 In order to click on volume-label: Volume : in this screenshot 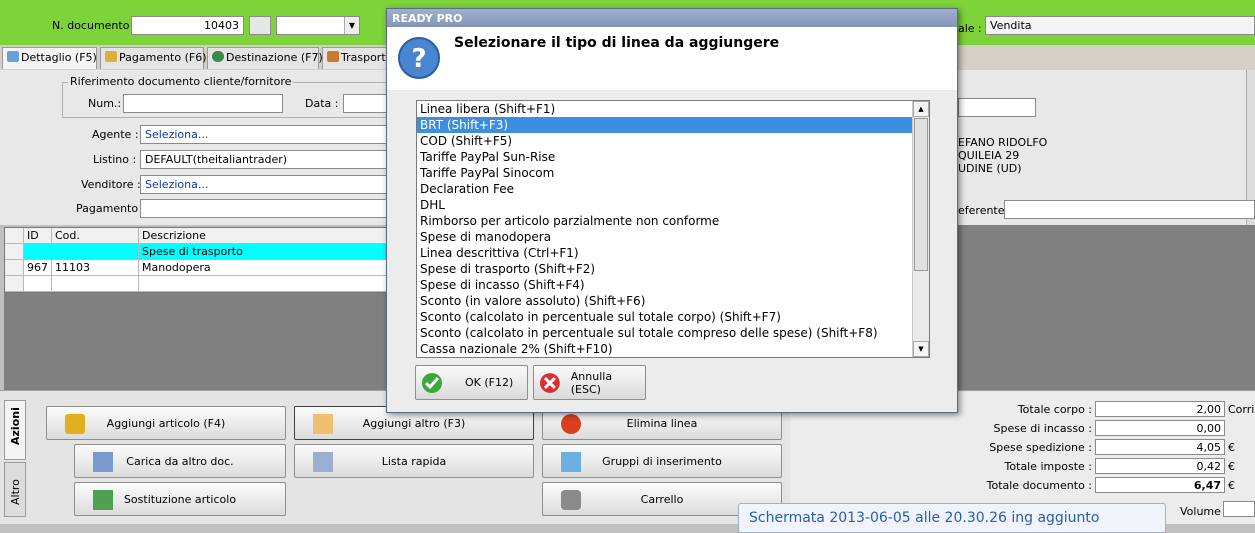, I will do `click(1204, 511)`.